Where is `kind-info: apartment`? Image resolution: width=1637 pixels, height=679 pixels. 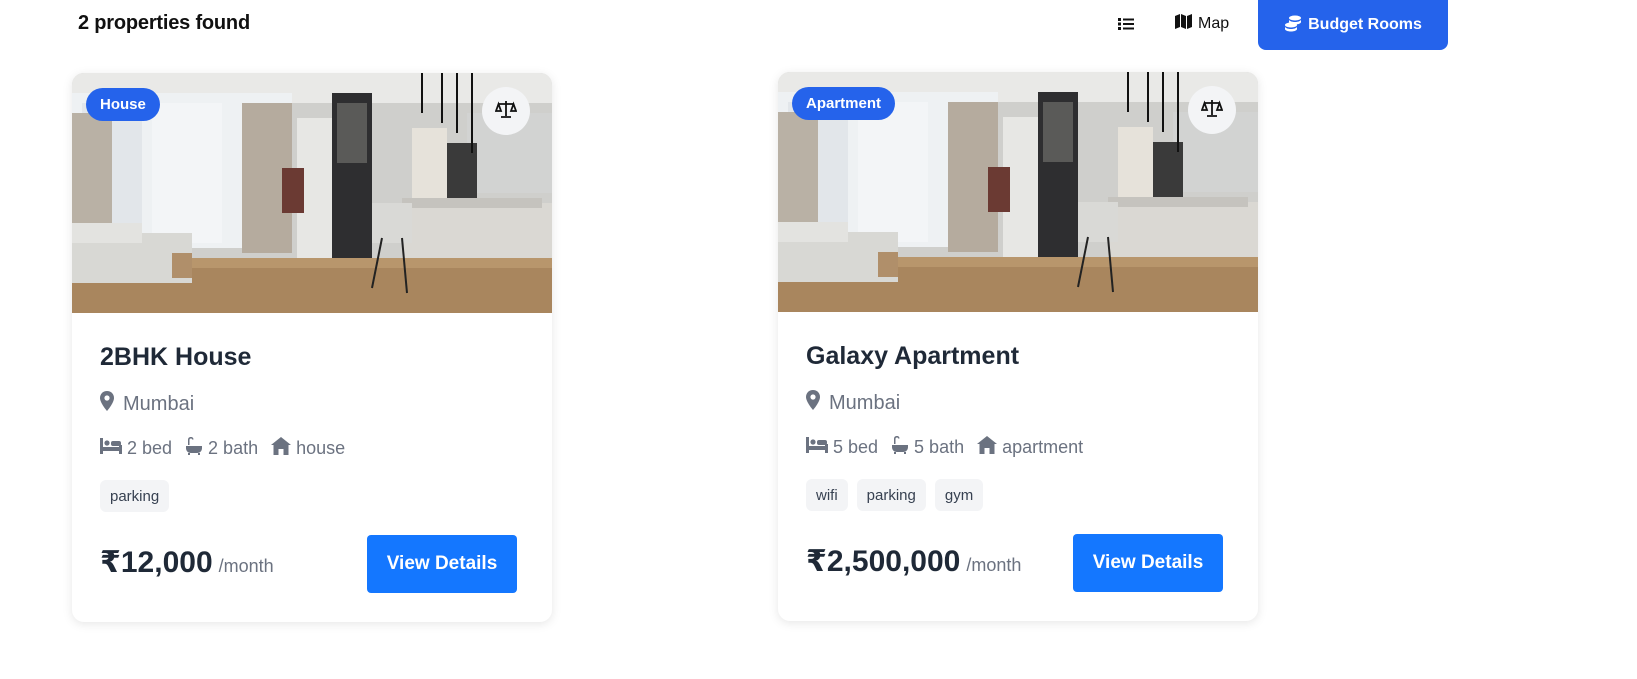 kind-info: apartment is located at coordinates (1030, 447).